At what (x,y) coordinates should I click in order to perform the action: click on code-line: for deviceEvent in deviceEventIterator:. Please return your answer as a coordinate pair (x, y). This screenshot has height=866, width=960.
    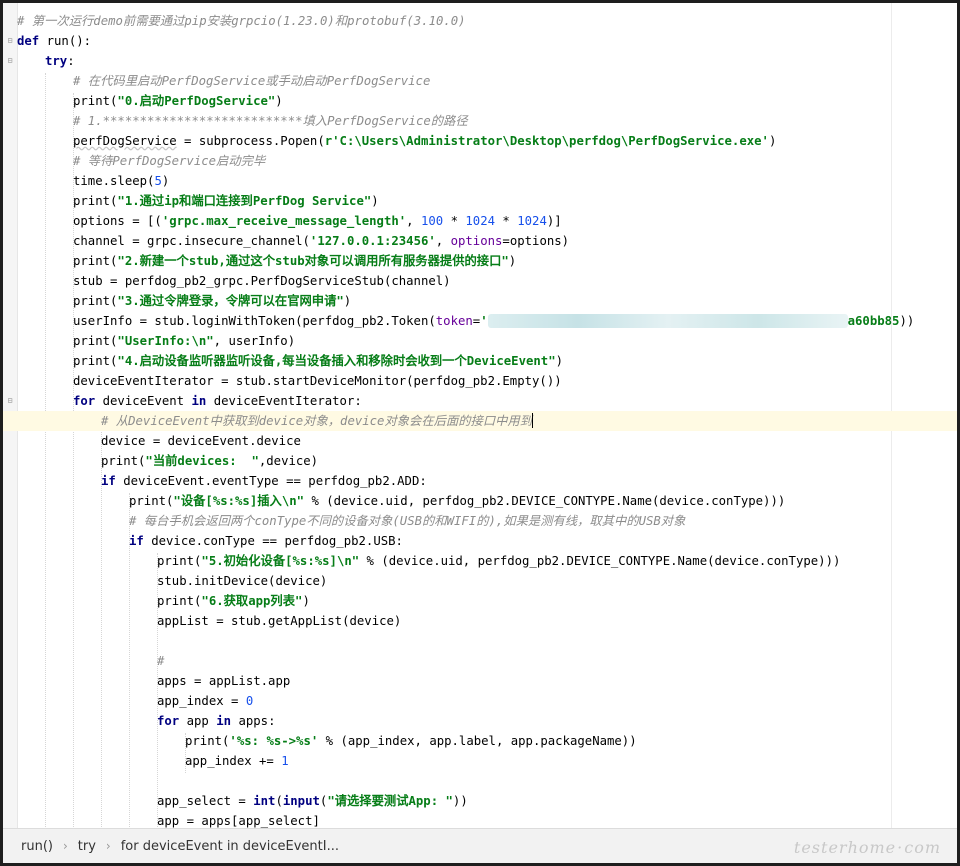
    Looking at the image, I should click on (480, 401).